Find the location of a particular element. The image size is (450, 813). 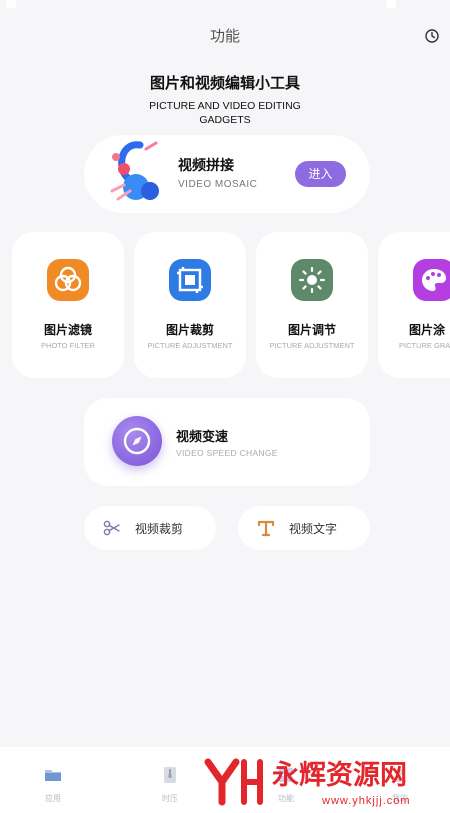

watermark-logo is located at coordinates (233, 782).